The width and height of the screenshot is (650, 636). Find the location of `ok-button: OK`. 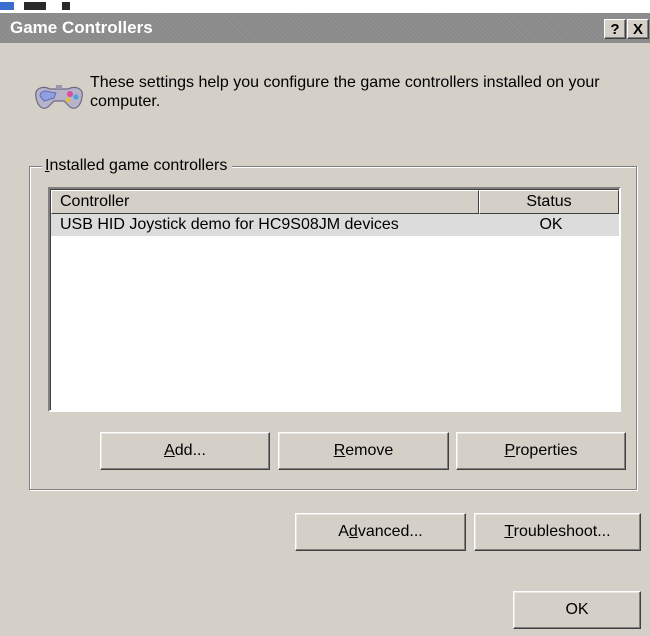

ok-button: OK is located at coordinates (577, 610).